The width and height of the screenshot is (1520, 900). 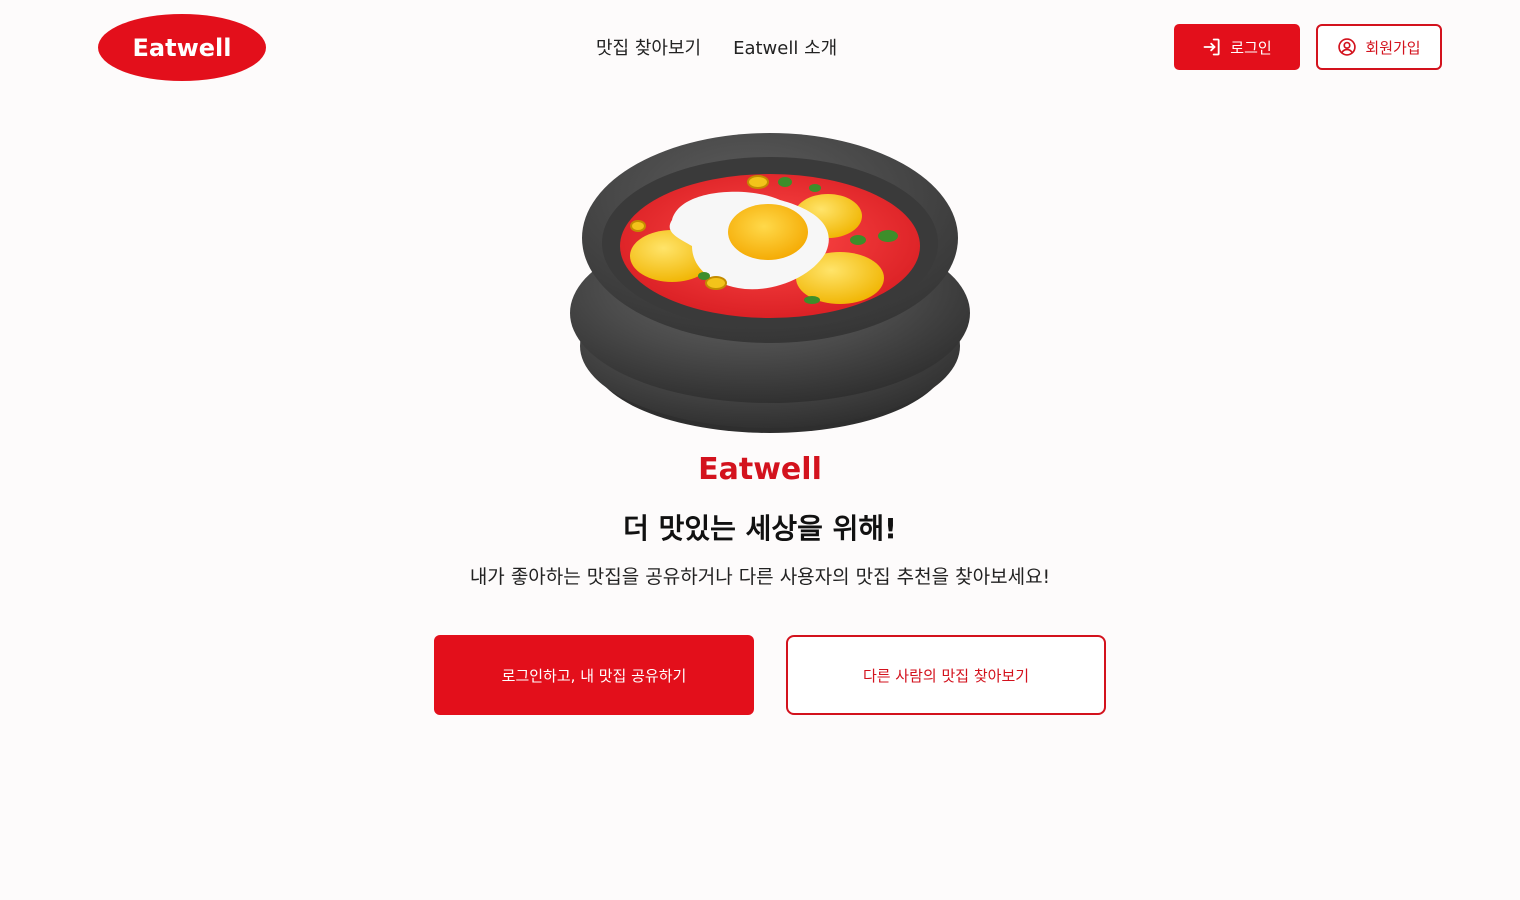 I want to click on site-header: Eatwell 맛집 찾아보기 Eatwell 소개 로그인 회원가입, so click(x=760, y=48).